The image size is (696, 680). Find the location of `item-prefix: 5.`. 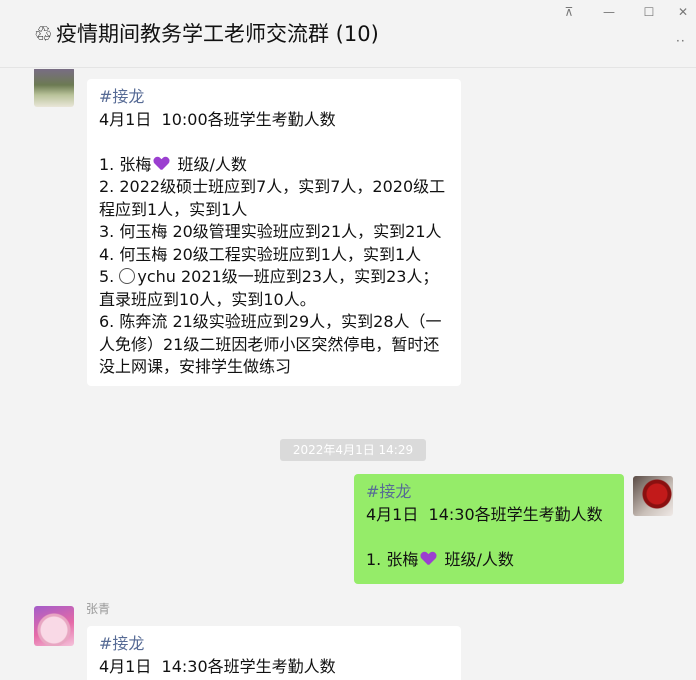

item-prefix: 5. is located at coordinates (109, 276).